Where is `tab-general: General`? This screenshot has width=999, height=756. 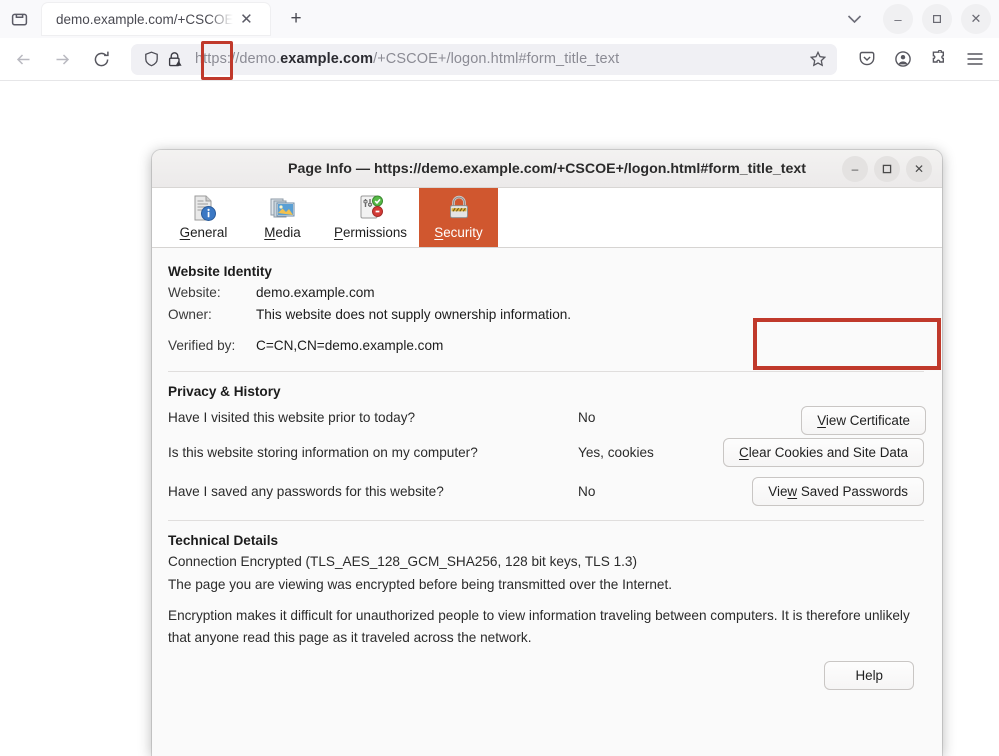 tab-general: General is located at coordinates (203, 217).